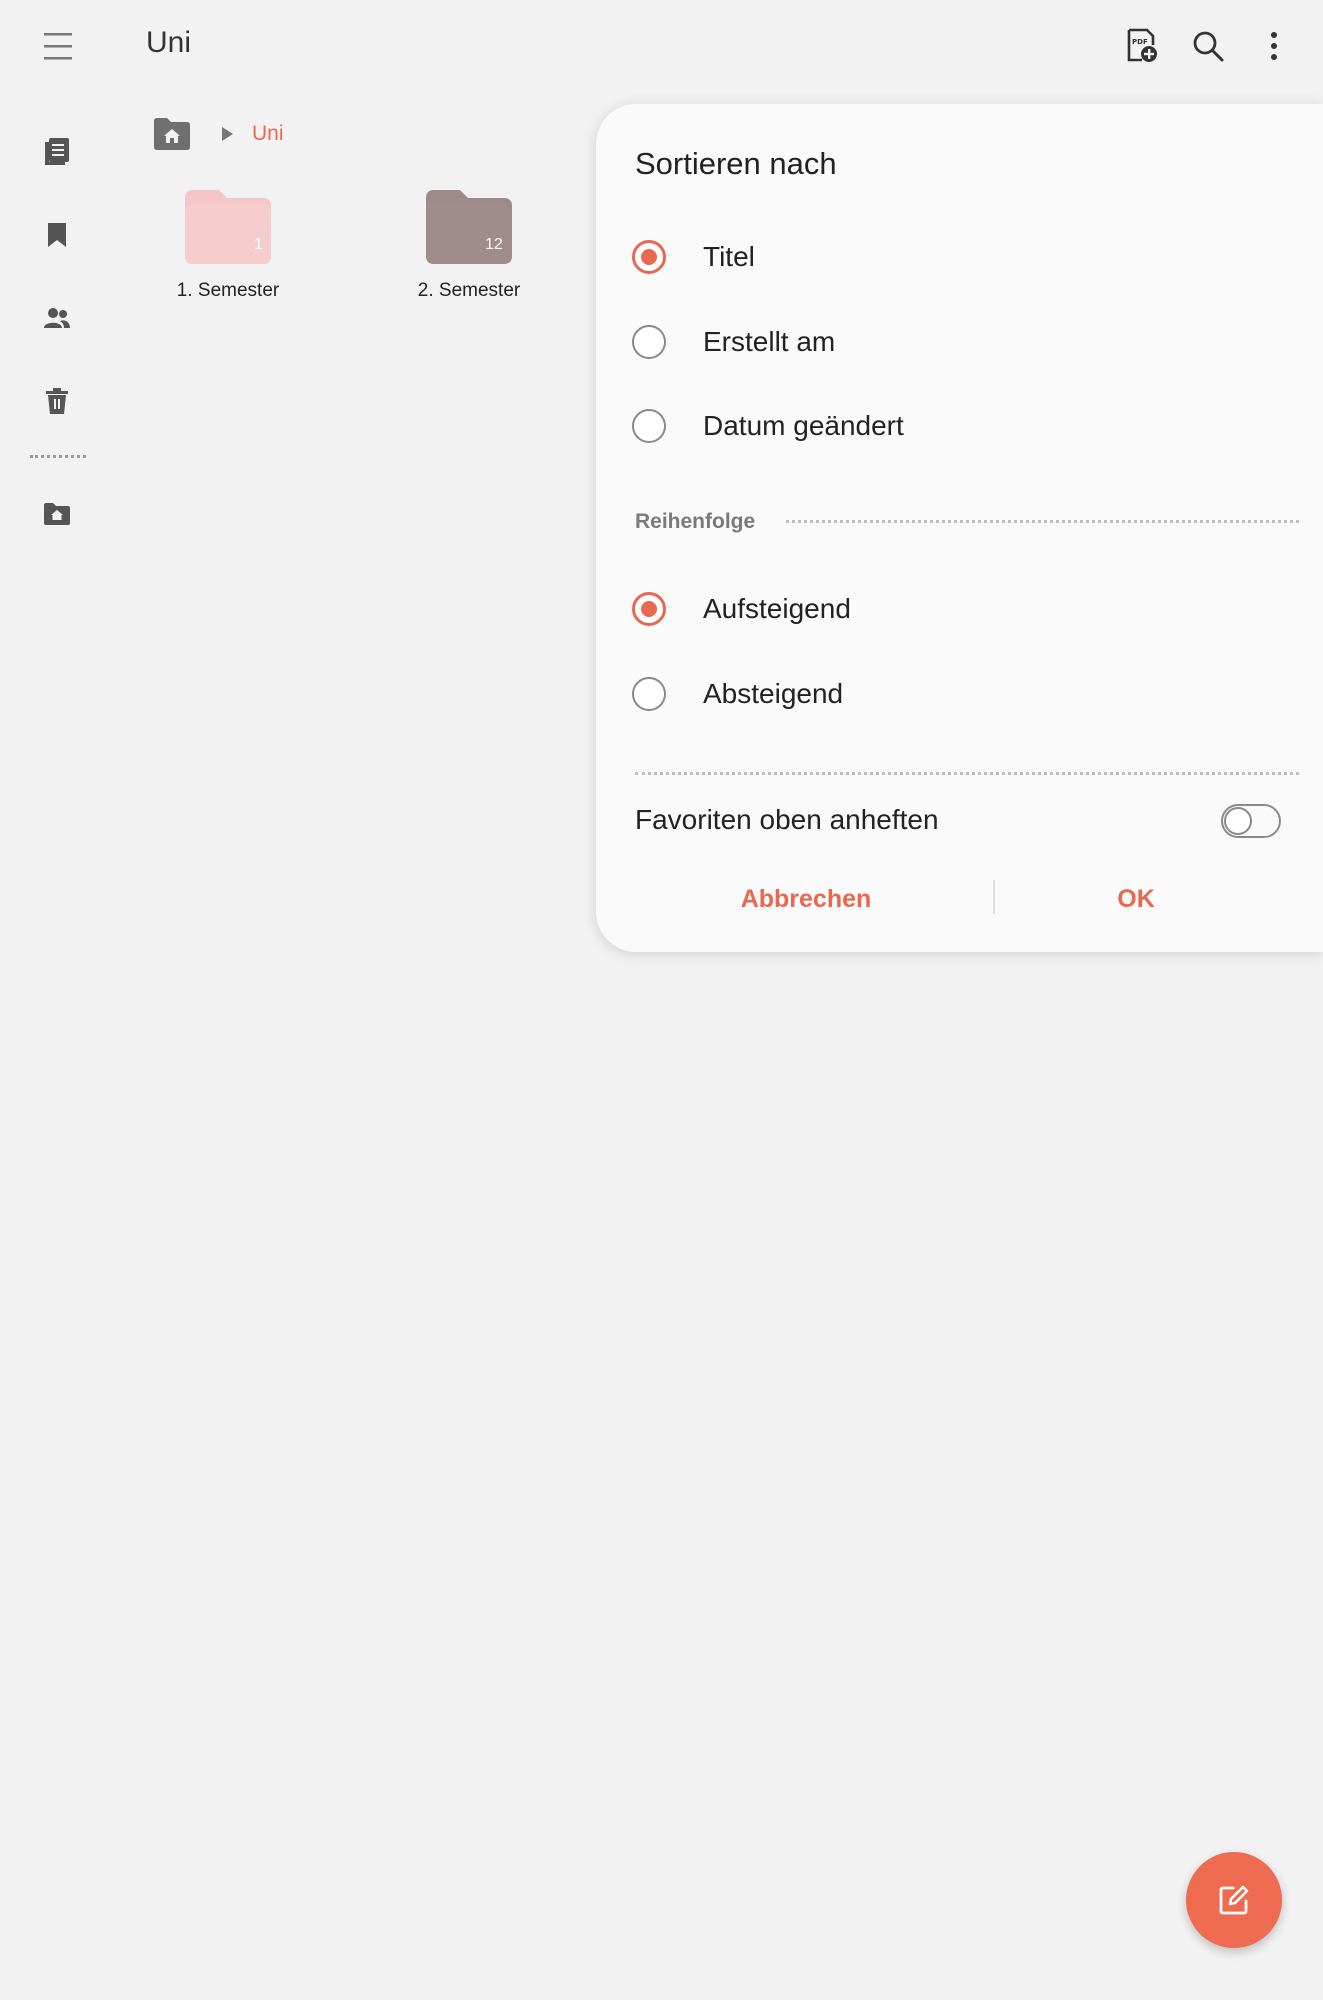 Image resolution: width=1323 pixels, height=2000 pixels. Describe the element at coordinates (469, 246) in the screenshot. I see `folder-item: 12 2. Semester` at that location.